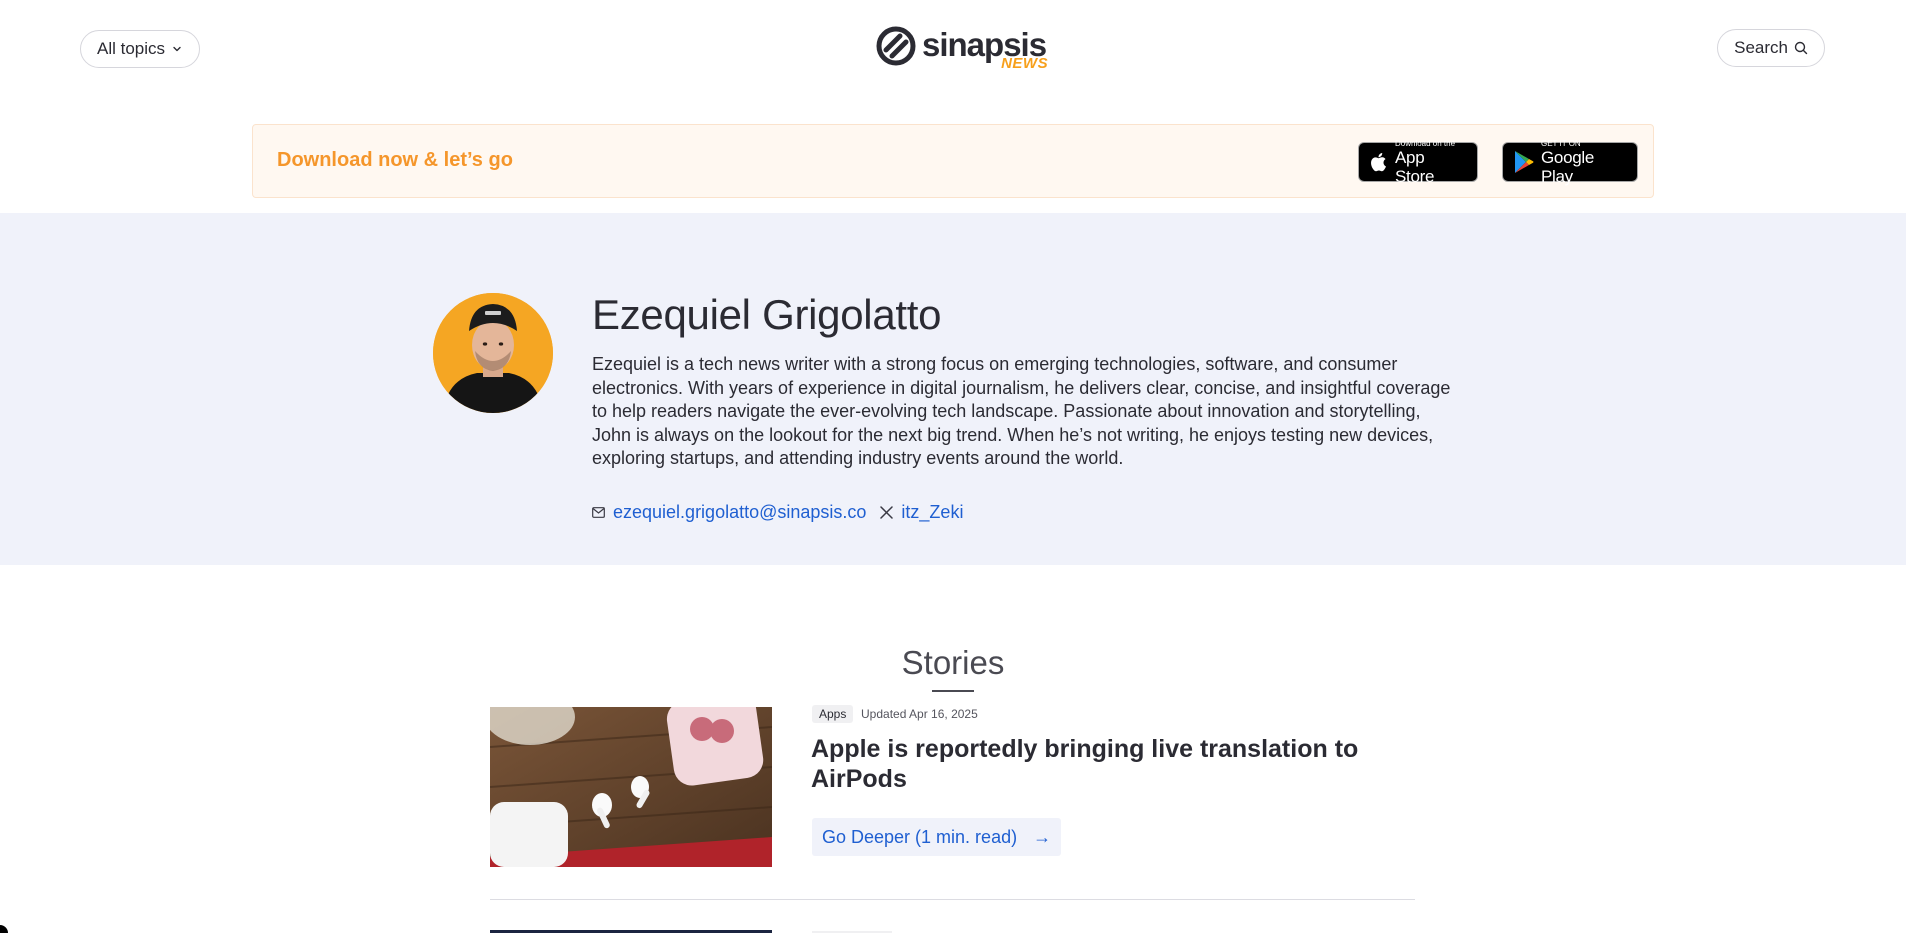 Image resolution: width=1906 pixels, height=933 pixels. I want to click on stories-heading-underline, so click(953, 691).